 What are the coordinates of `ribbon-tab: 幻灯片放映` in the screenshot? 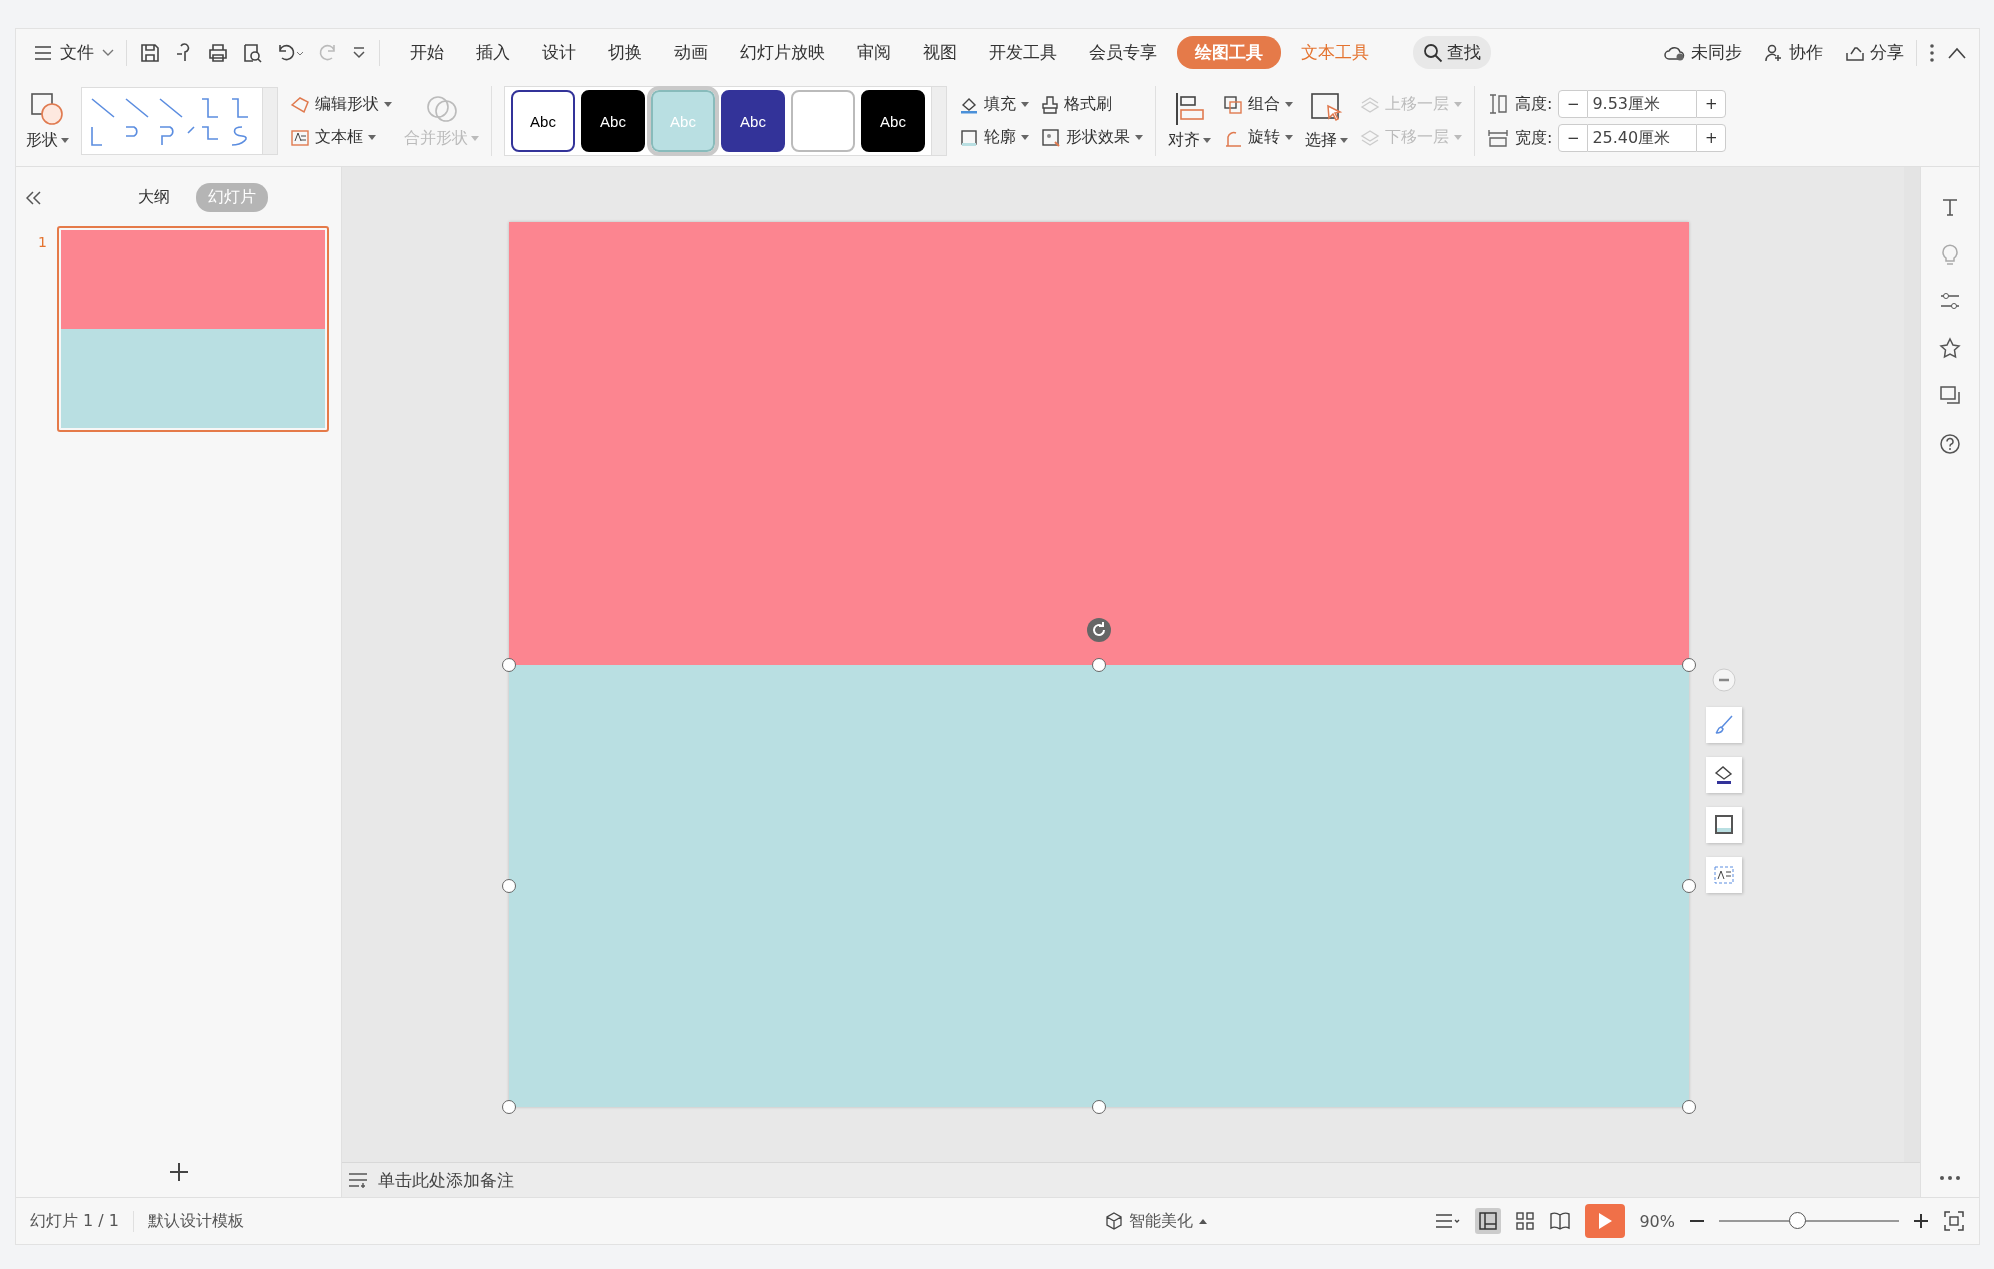 It's located at (782, 52).